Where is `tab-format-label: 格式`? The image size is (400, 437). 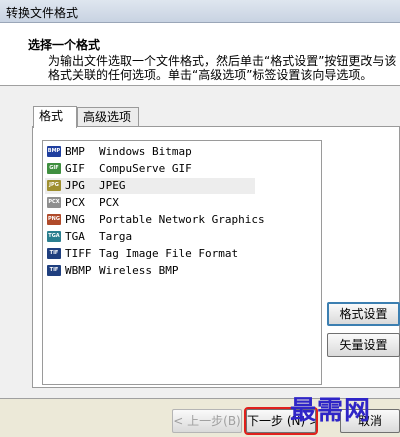
tab-format-label: 格式 is located at coordinates (51, 116).